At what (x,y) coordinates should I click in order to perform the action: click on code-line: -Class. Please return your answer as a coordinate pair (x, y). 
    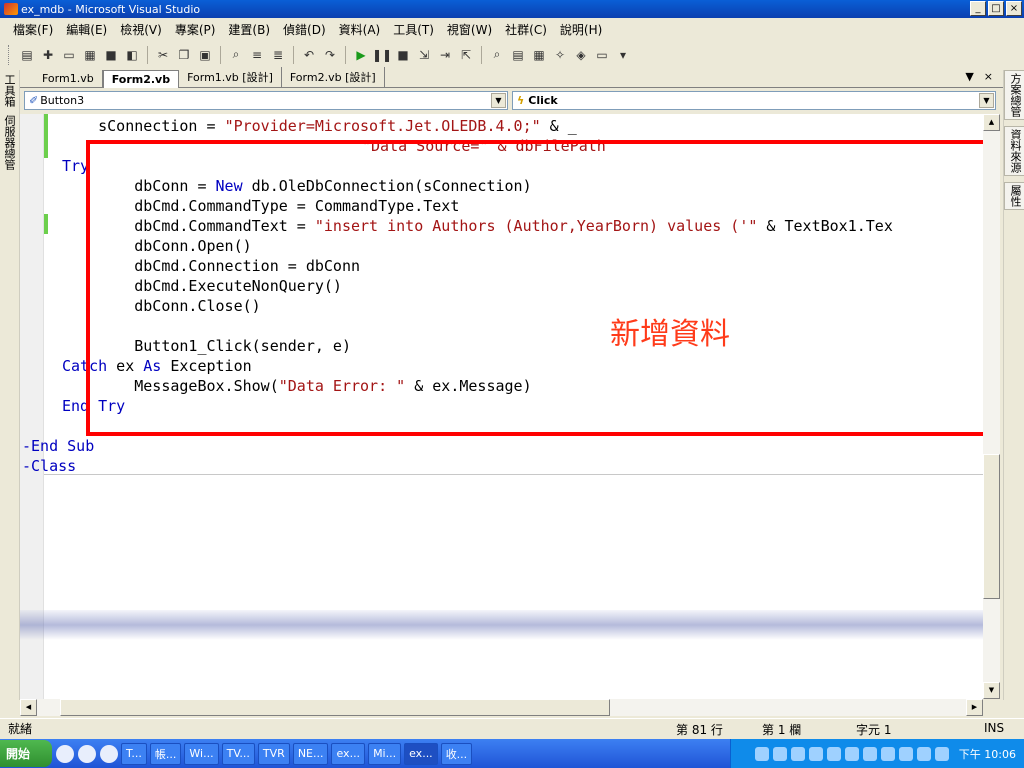
    Looking at the image, I should click on (49, 466).